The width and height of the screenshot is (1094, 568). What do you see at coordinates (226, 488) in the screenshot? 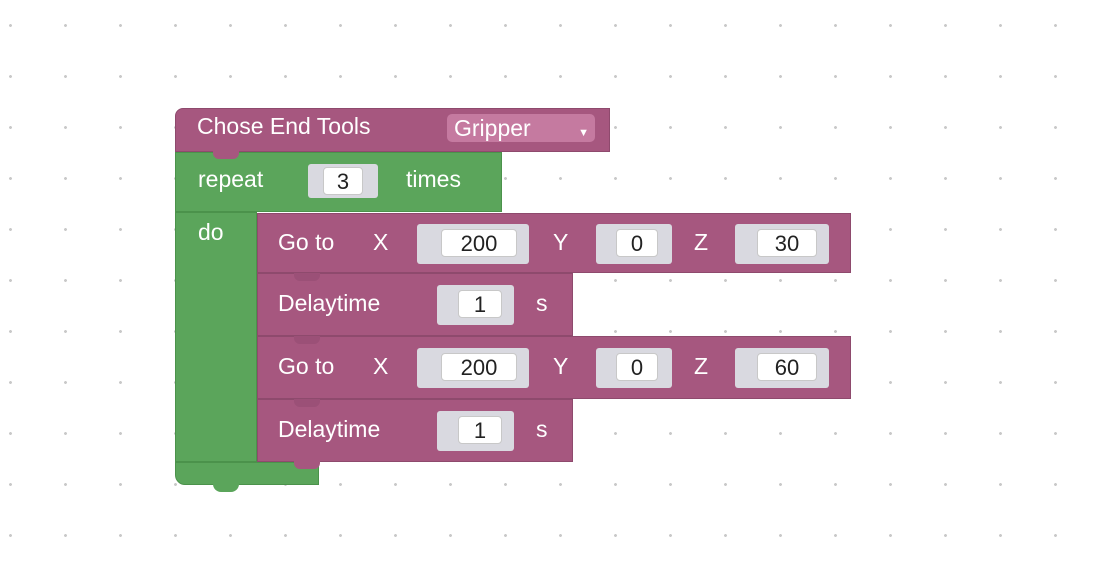
I see `repeat-bottom-notch` at bounding box center [226, 488].